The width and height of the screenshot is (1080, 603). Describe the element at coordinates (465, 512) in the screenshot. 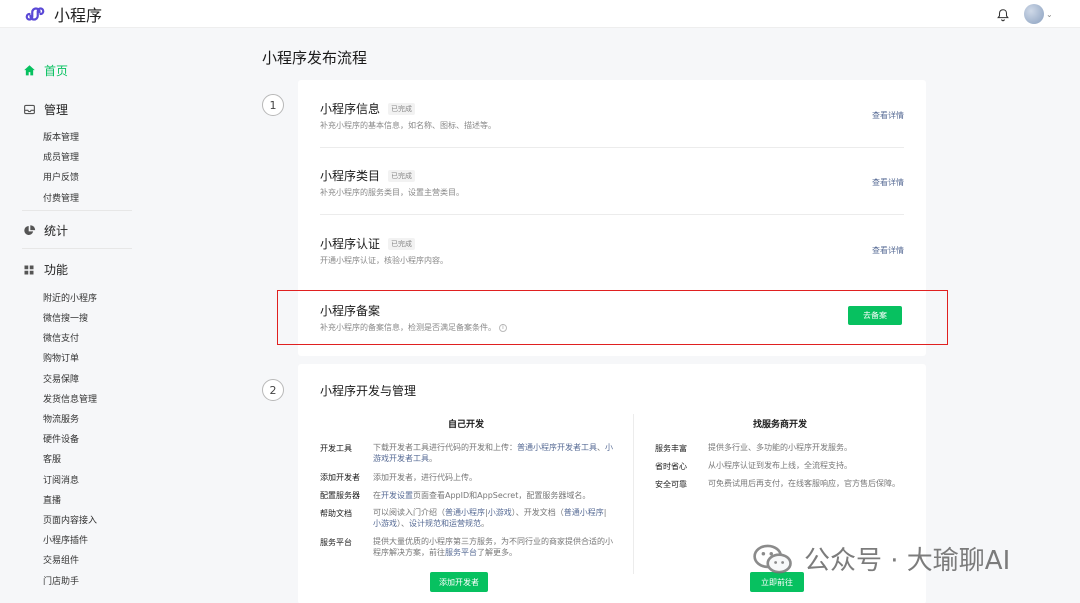

I see `intro-miniprogram-link: 普通小程序` at that location.